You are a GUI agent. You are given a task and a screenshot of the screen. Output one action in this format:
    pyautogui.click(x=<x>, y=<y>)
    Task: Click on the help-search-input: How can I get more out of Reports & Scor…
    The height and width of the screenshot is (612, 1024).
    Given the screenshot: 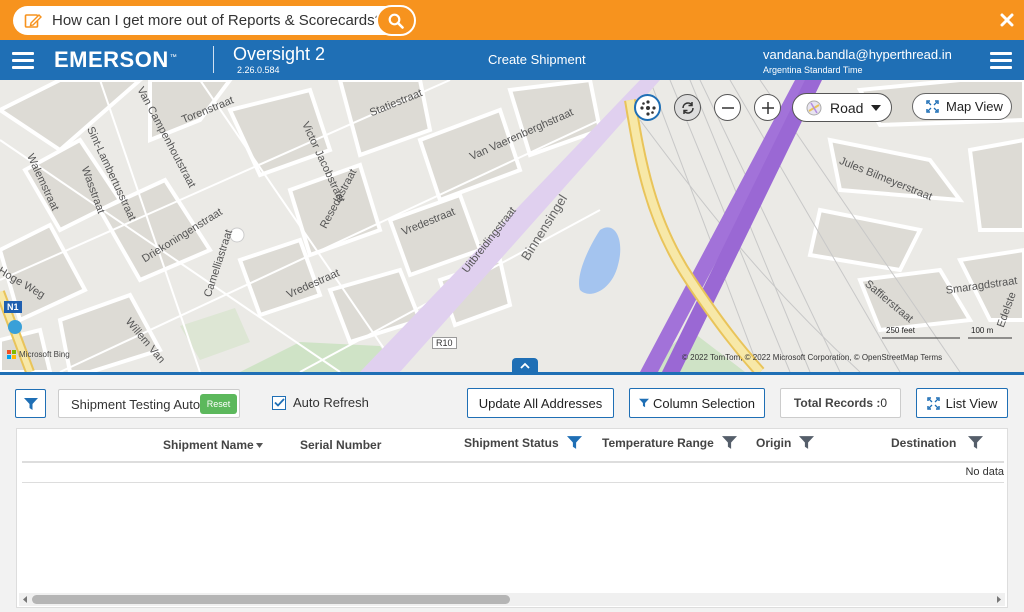 What is the action you would take?
    pyautogui.click(x=214, y=20)
    